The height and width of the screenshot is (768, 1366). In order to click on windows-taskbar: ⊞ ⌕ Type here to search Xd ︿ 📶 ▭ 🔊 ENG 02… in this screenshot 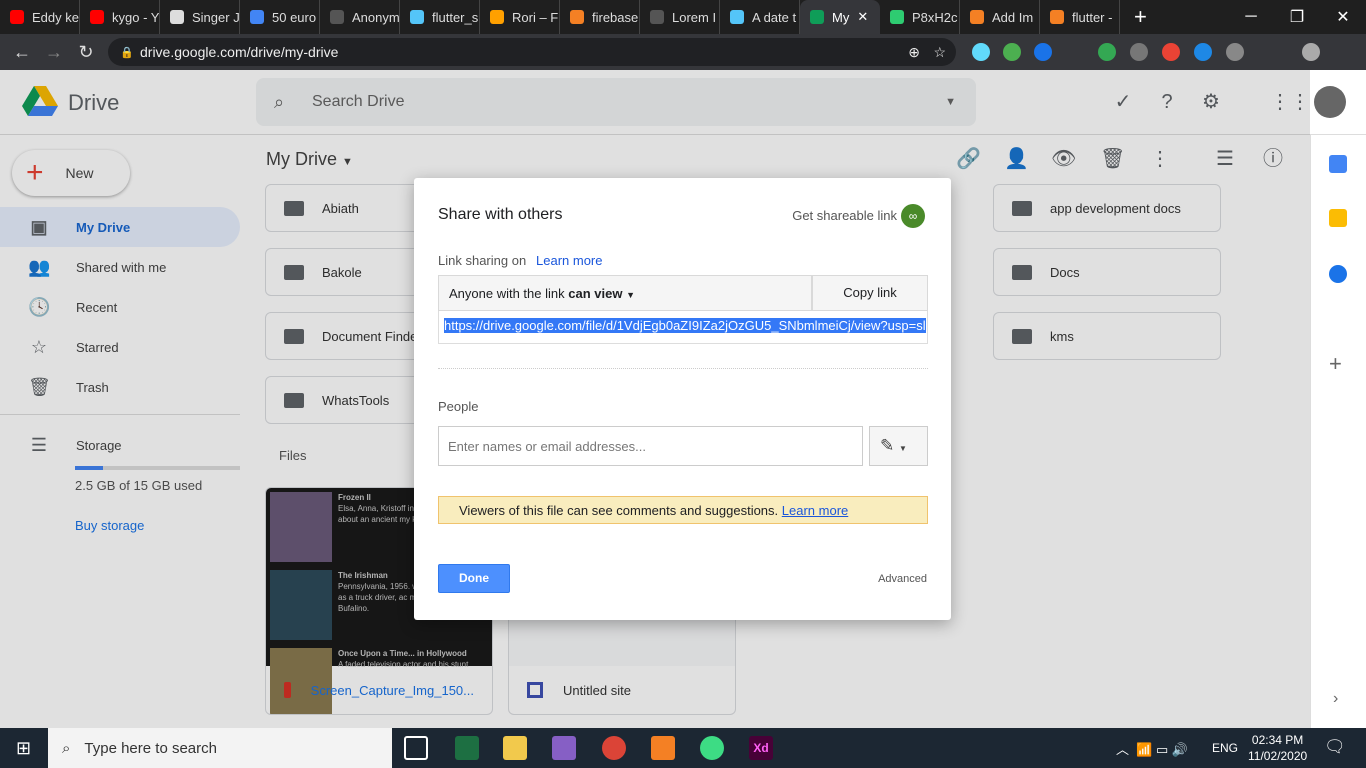, I will do `click(683, 748)`.